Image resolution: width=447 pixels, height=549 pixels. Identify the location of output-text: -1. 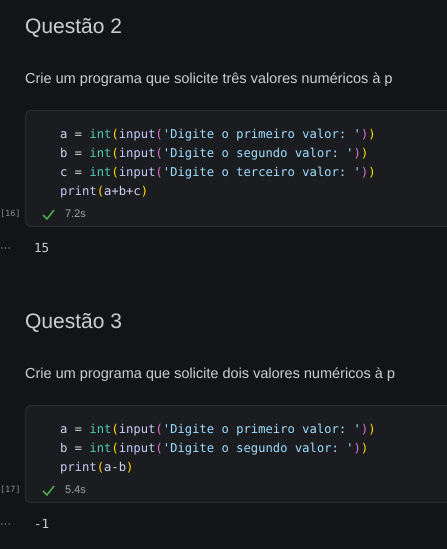
(41, 523).